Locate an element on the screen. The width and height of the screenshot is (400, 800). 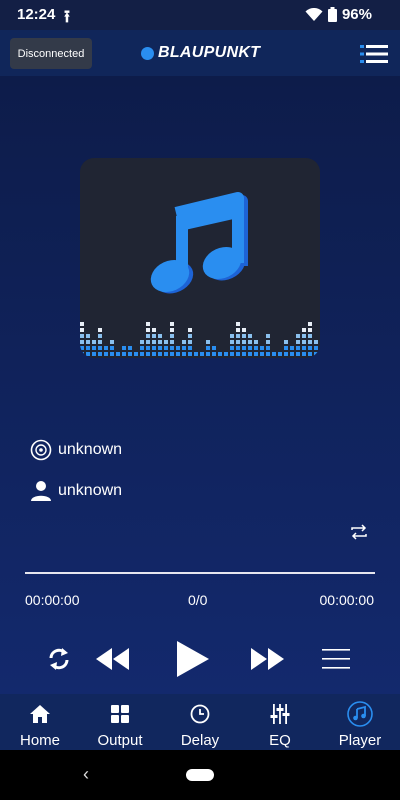
brand-logo: BLAUPUNKT is located at coordinates (200, 53).